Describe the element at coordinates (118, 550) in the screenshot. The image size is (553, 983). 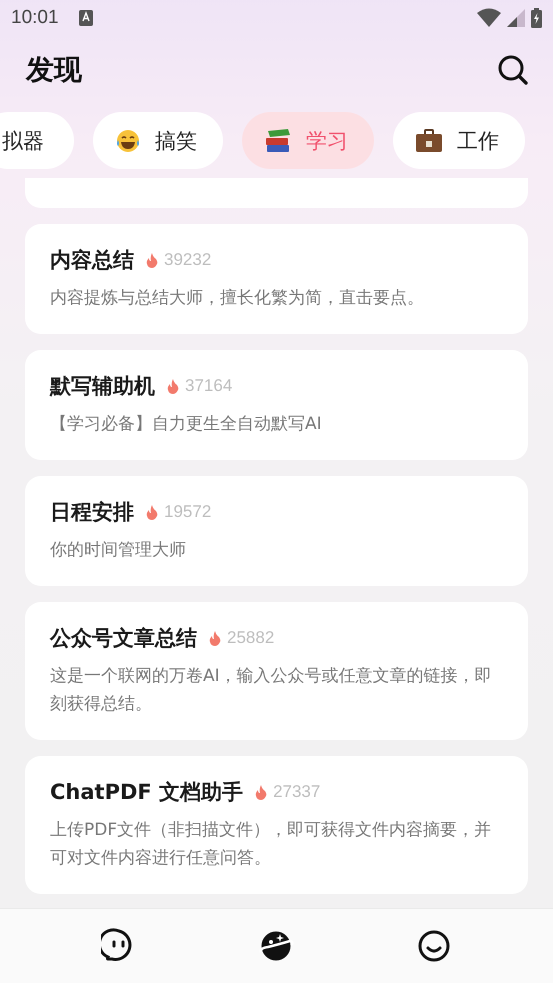
I see `card-description: 你的时间管理大师` at that location.